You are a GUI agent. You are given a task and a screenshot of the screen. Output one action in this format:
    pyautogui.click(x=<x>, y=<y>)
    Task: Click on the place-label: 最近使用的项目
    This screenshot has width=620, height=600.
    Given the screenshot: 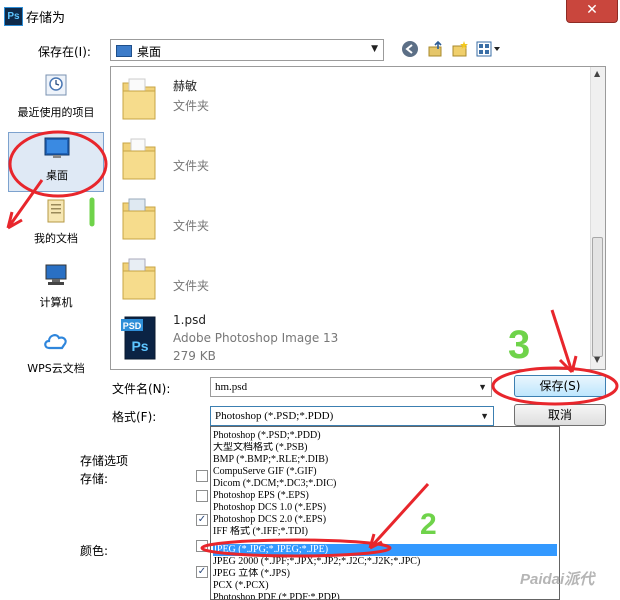 What is the action you would take?
    pyautogui.click(x=56, y=112)
    